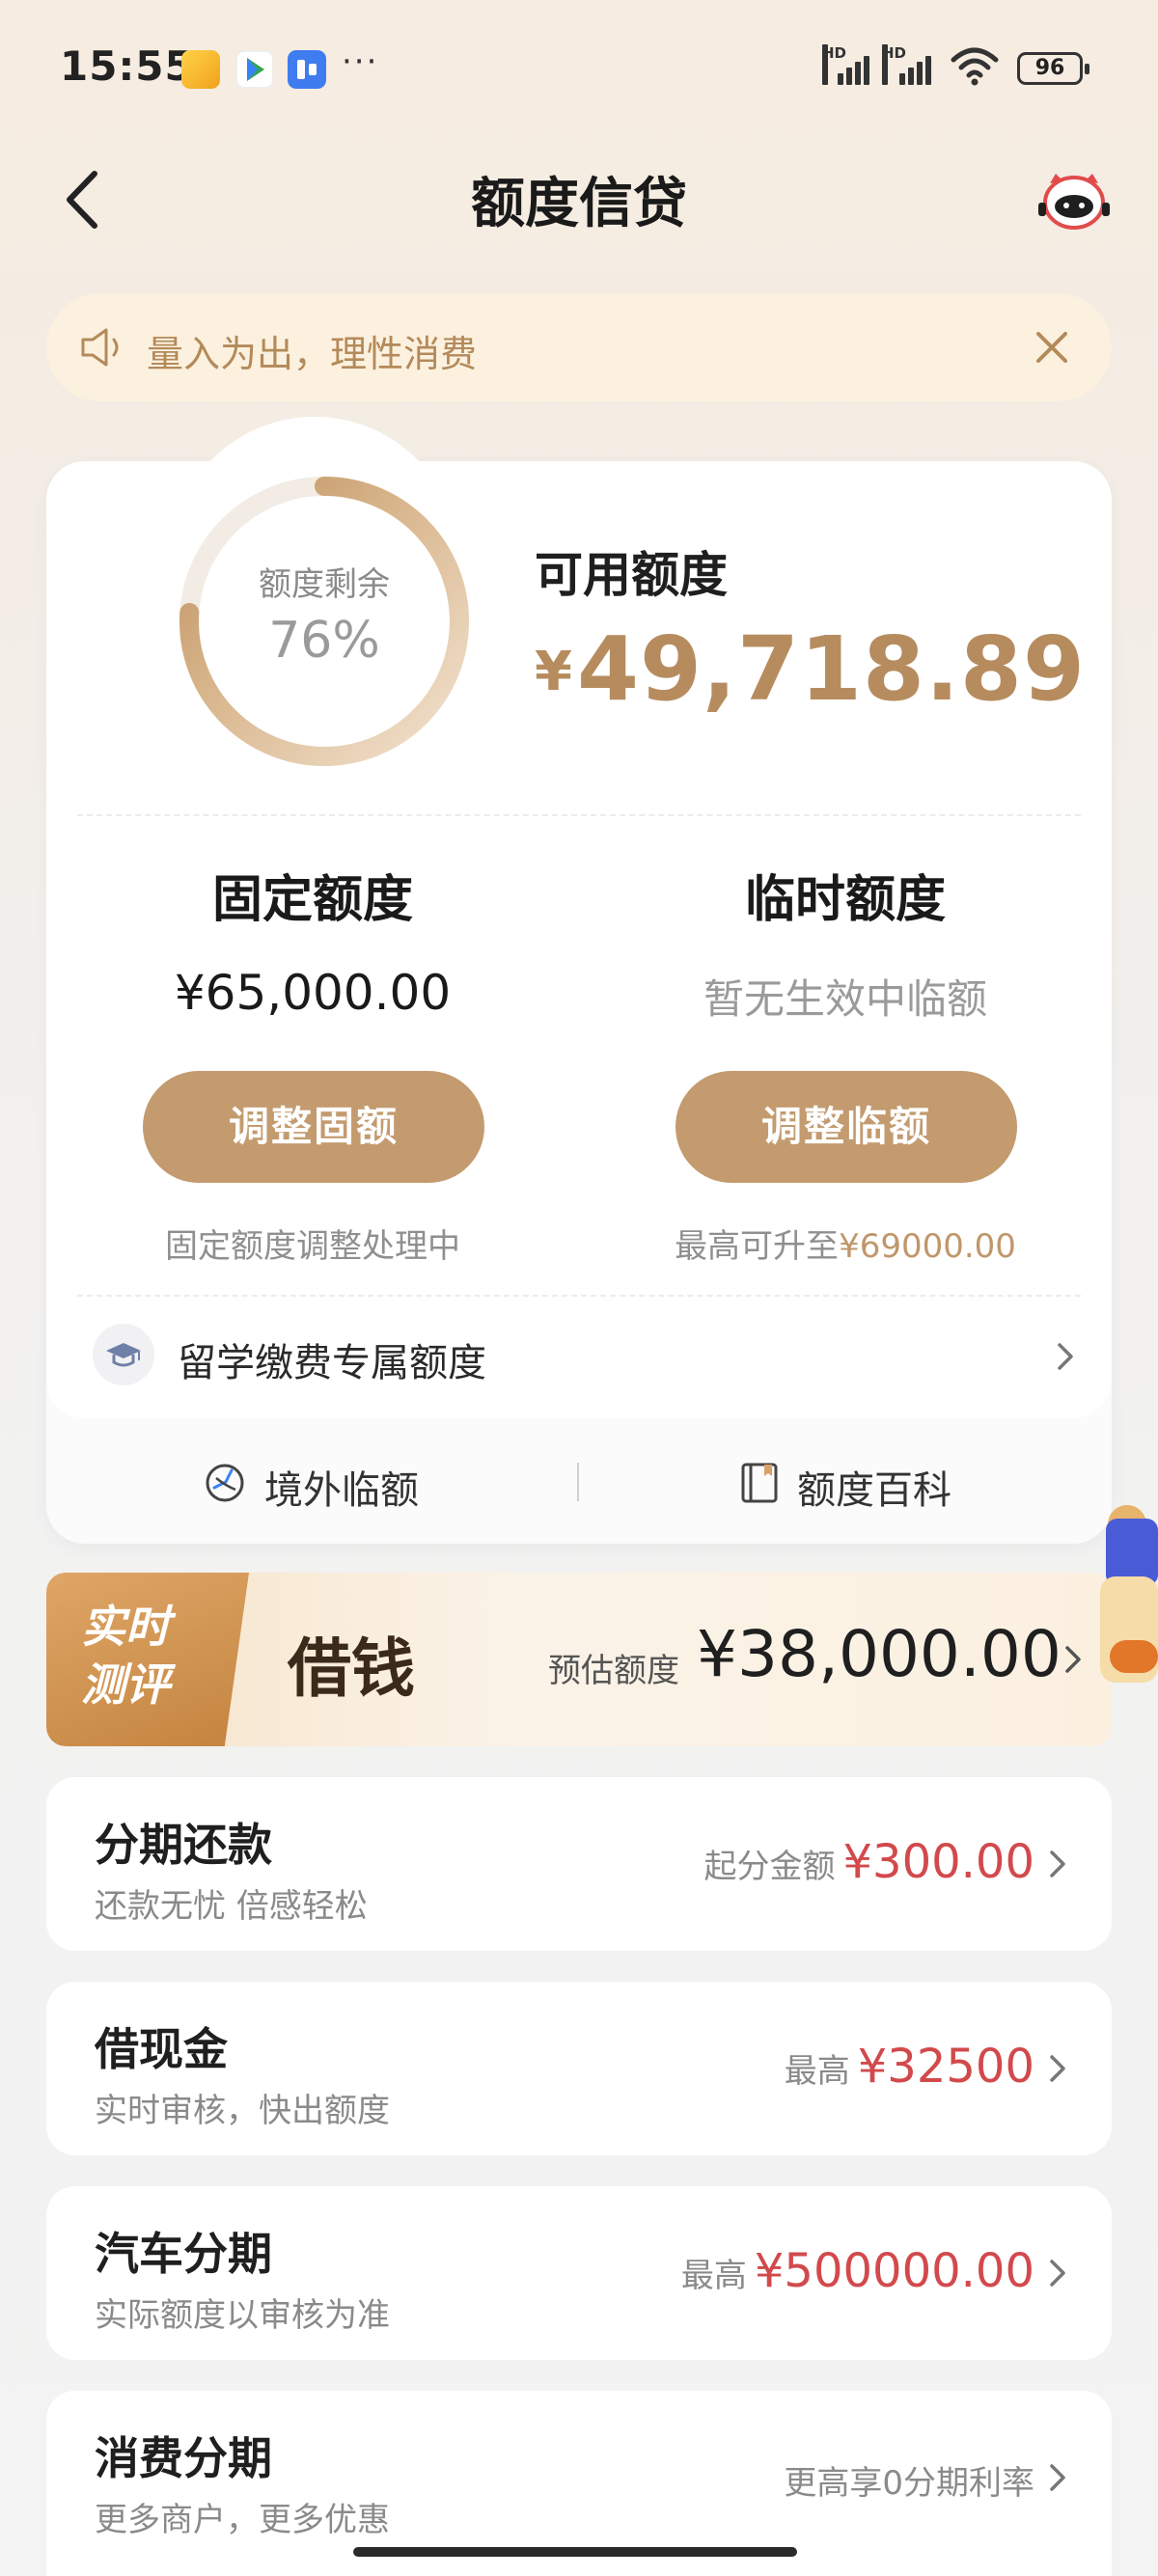 This screenshot has height=2576, width=1158. I want to click on realtime-eval-tag: 实时 测评, so click(147, 1659).